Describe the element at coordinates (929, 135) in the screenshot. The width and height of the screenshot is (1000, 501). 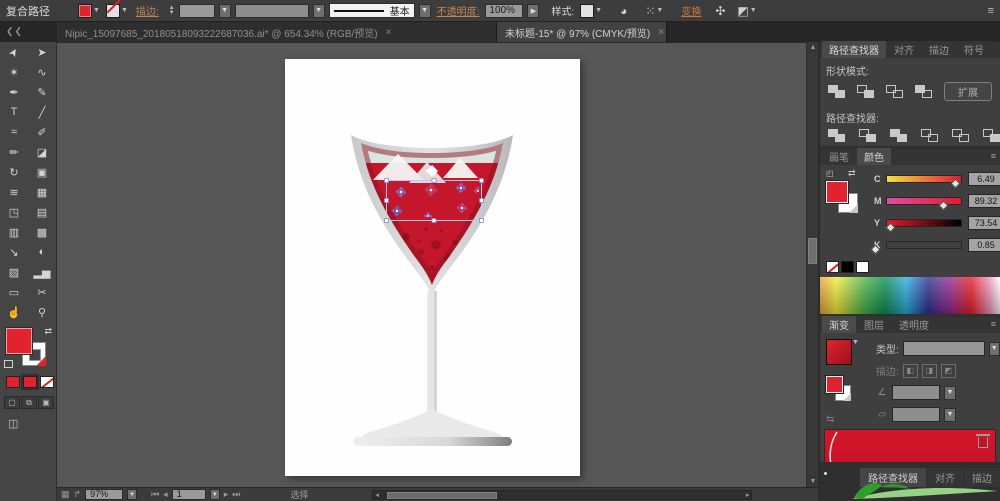
I see `crop-button` at that location.